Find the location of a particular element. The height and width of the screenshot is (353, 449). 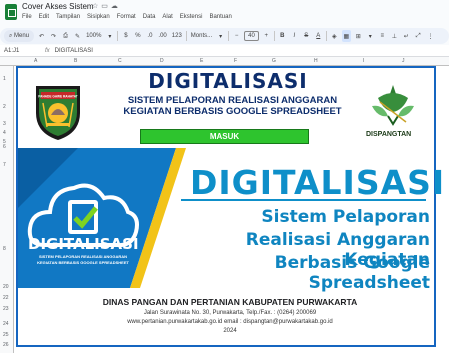

row-header: 20 is located at coordinates (6, 287).